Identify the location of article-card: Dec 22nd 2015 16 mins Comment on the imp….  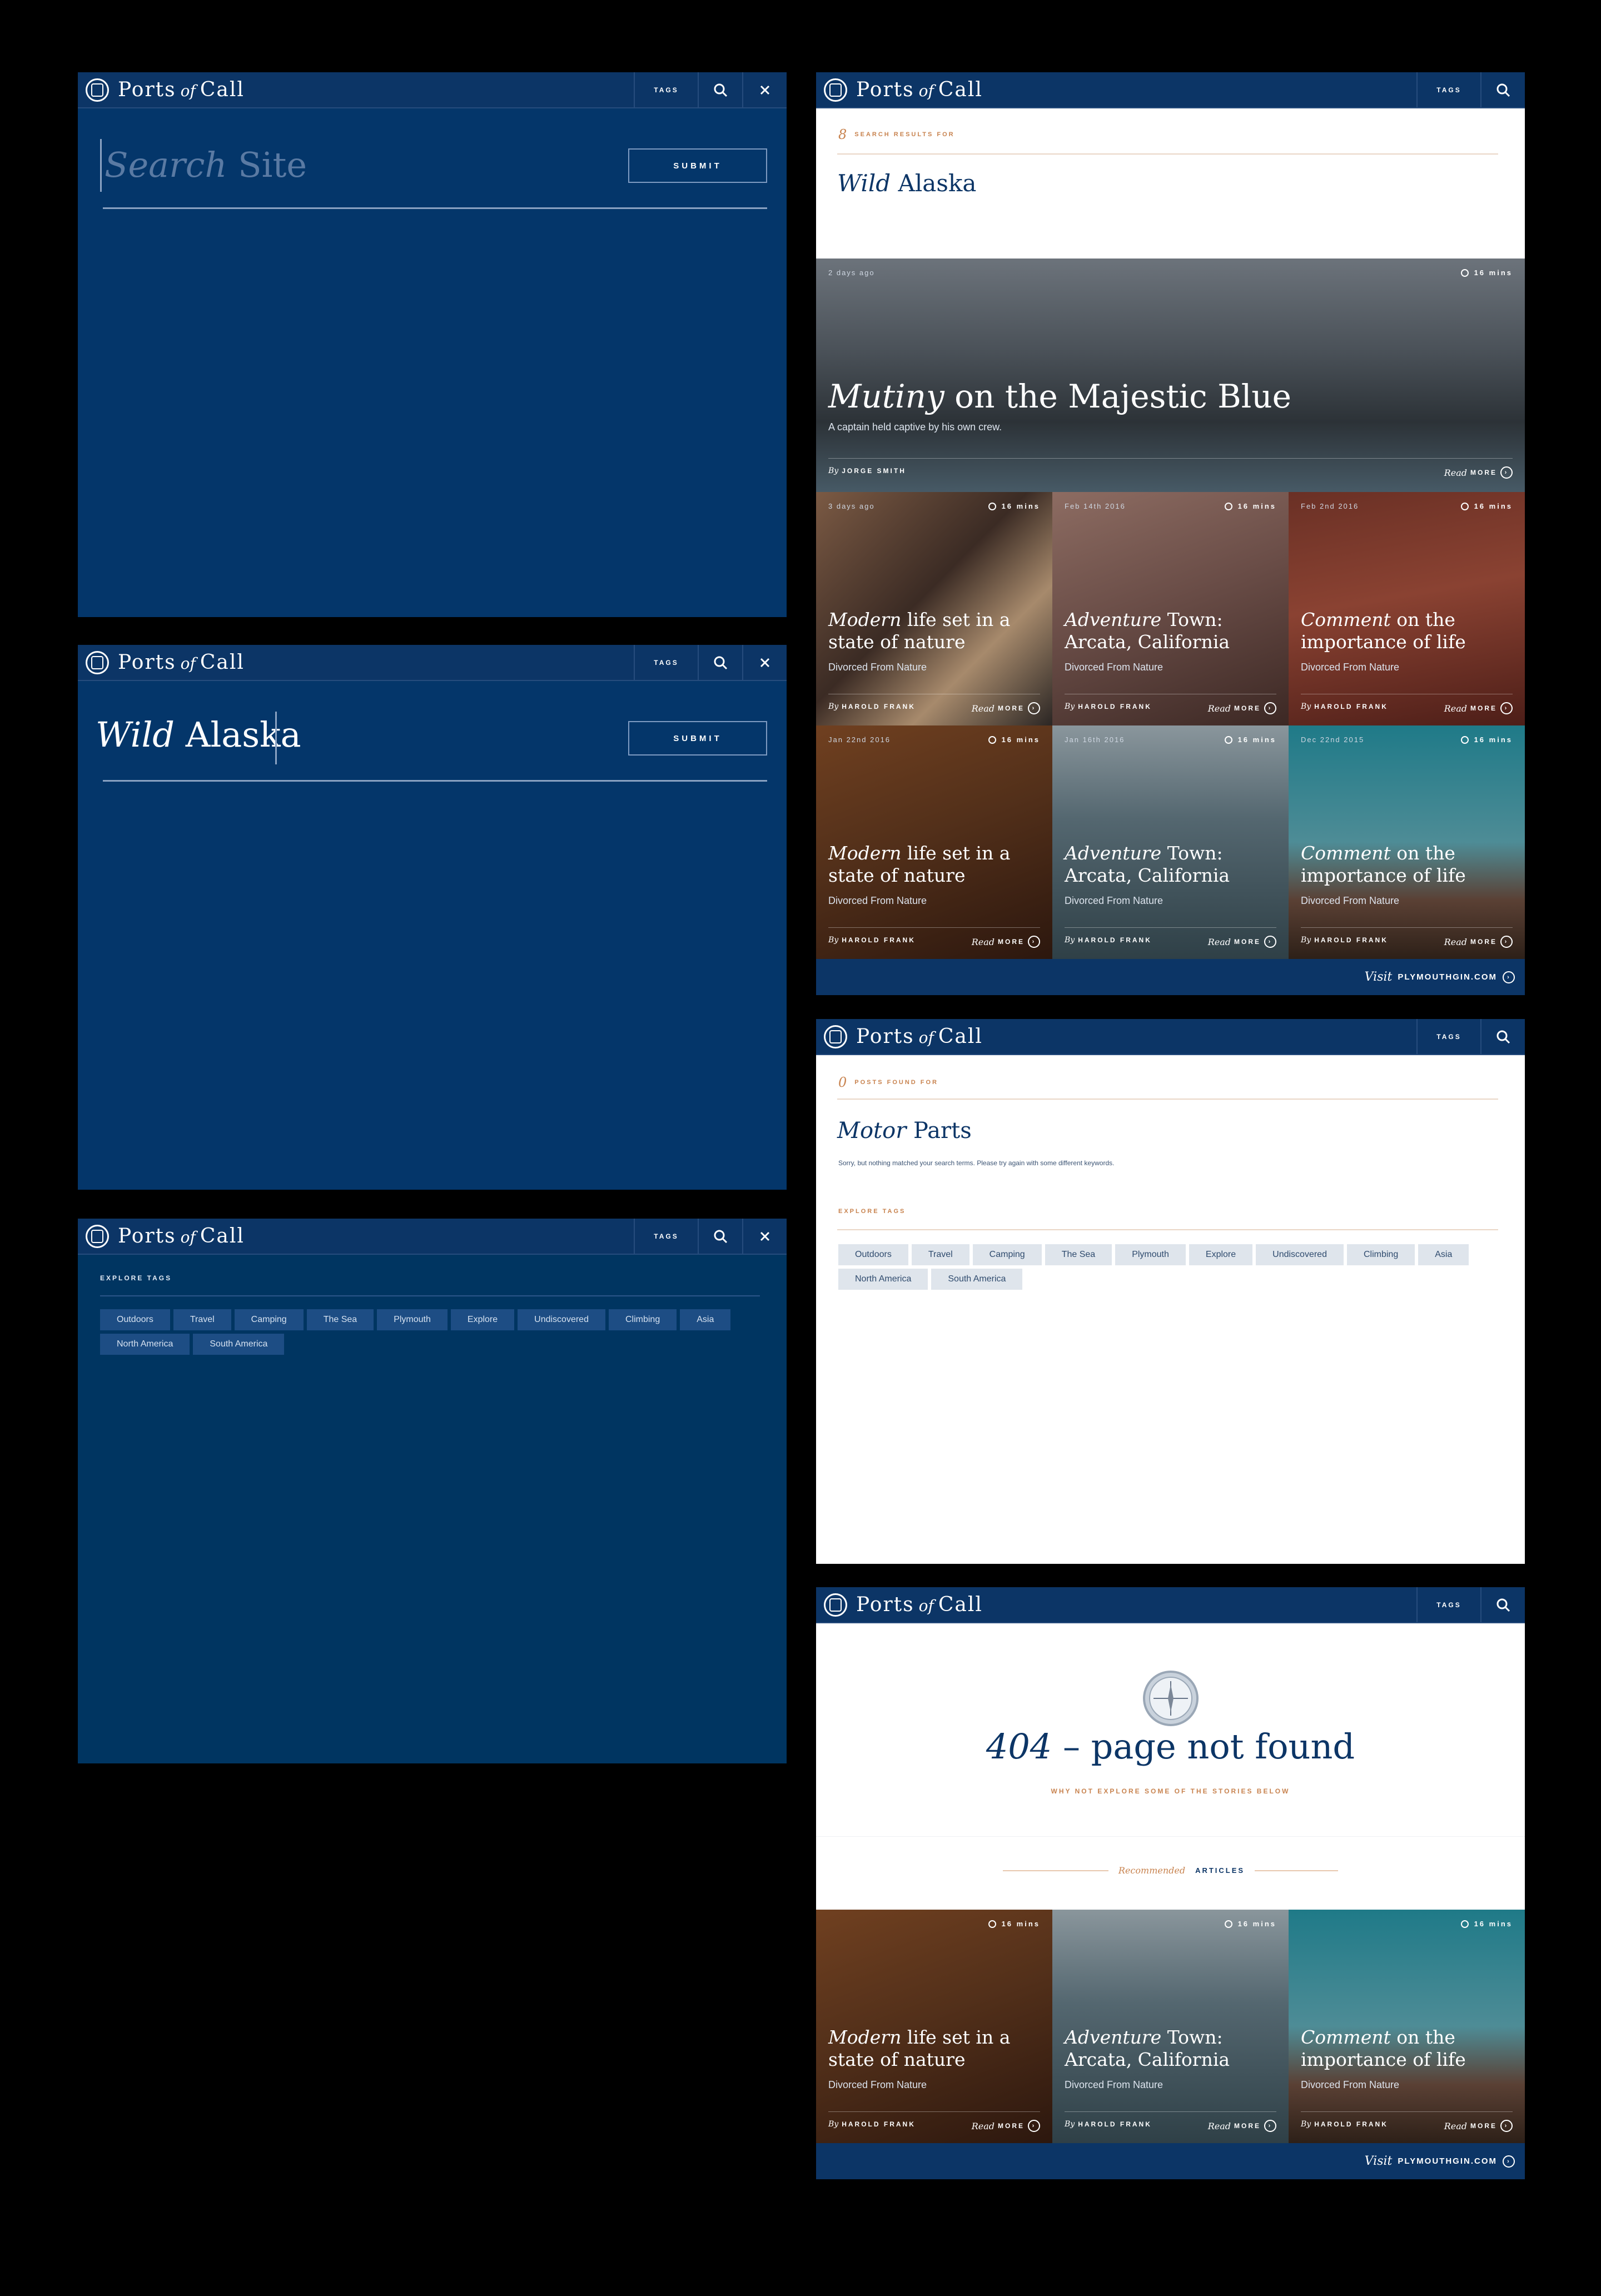
(1407, 842).